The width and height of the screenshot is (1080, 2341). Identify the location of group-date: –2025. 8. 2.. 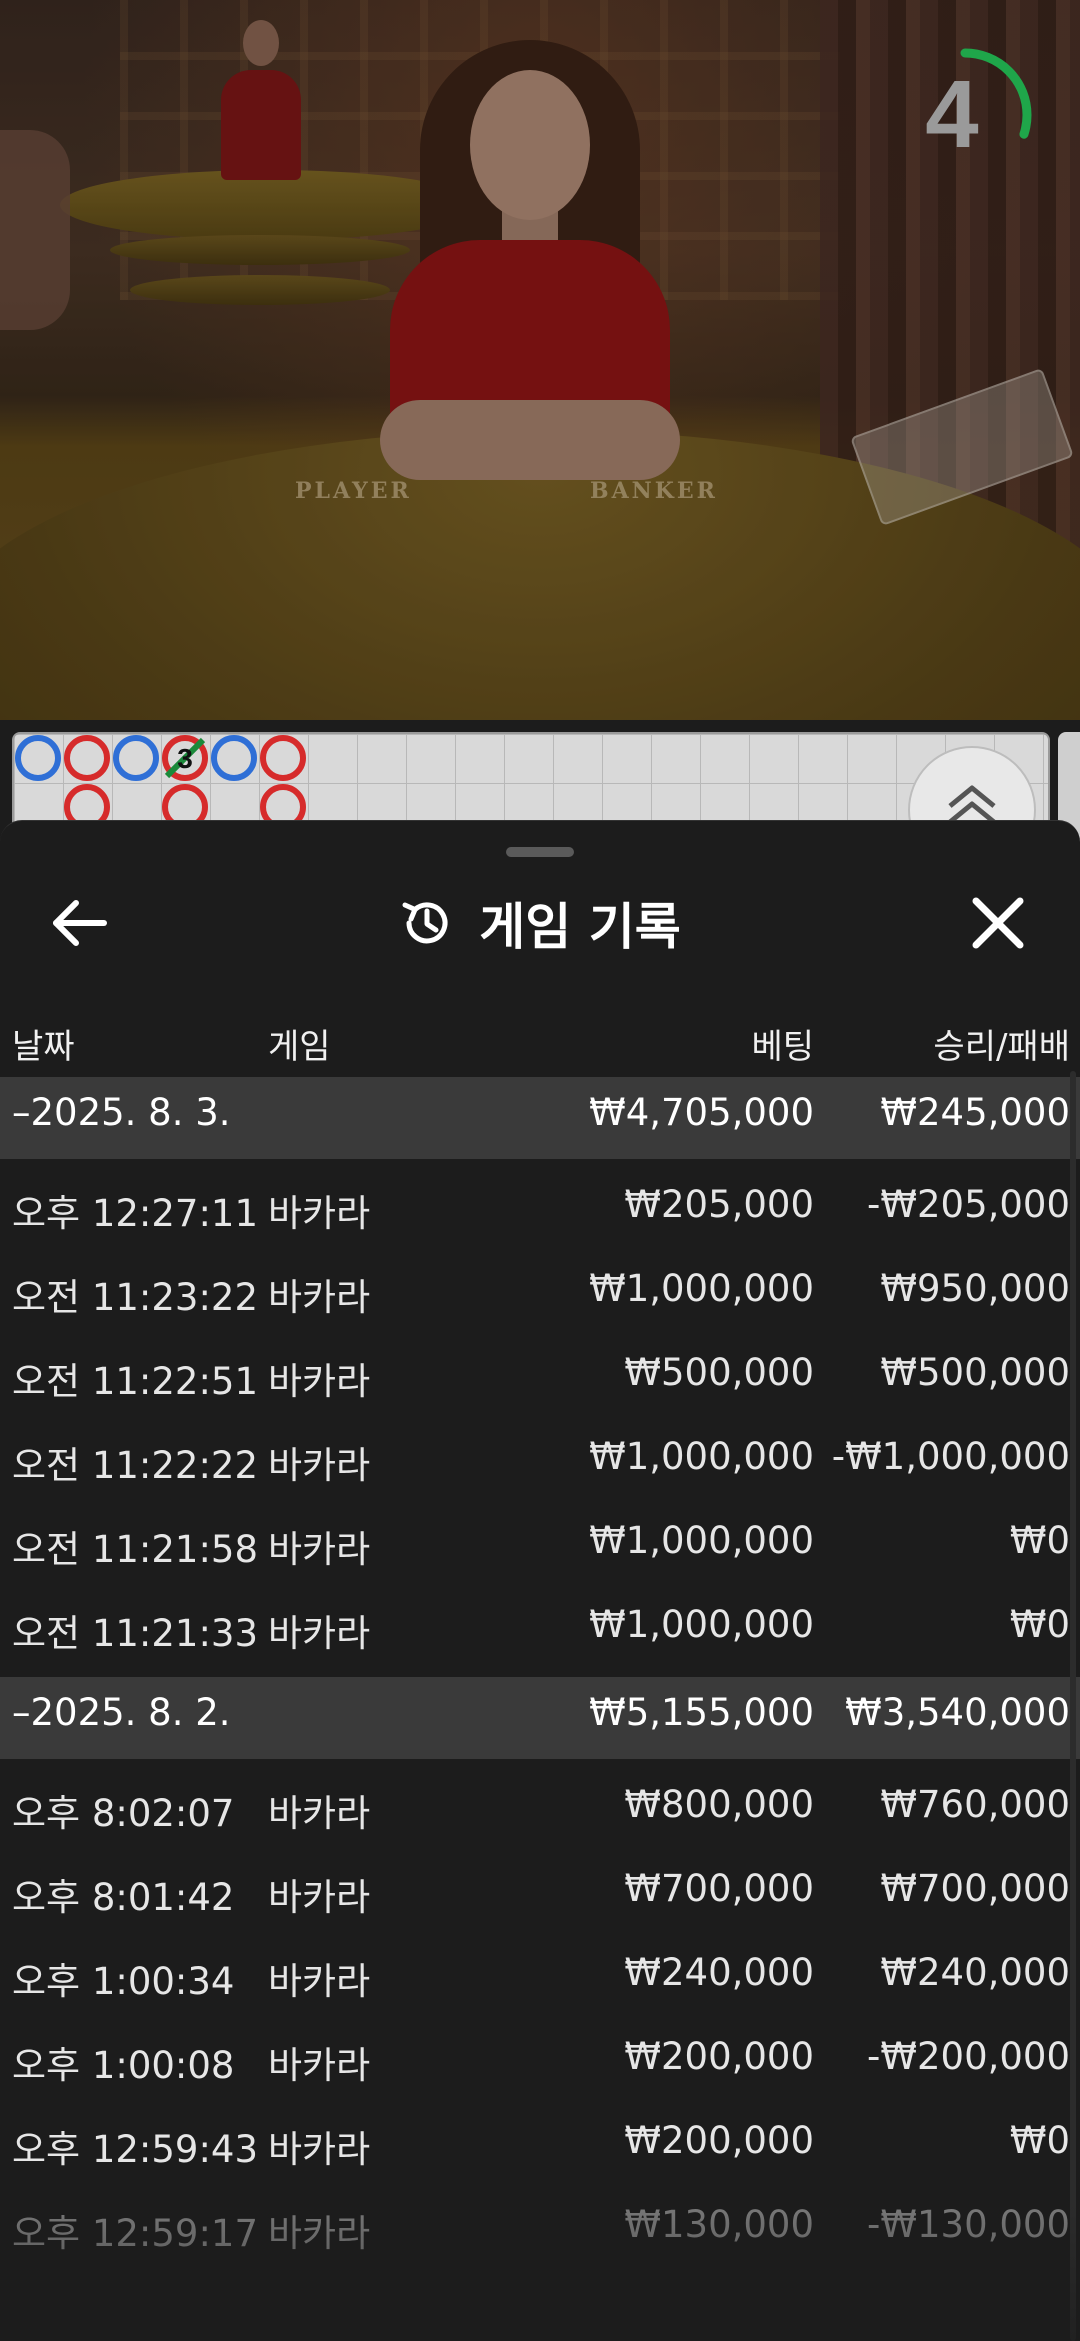
(121, 1712).